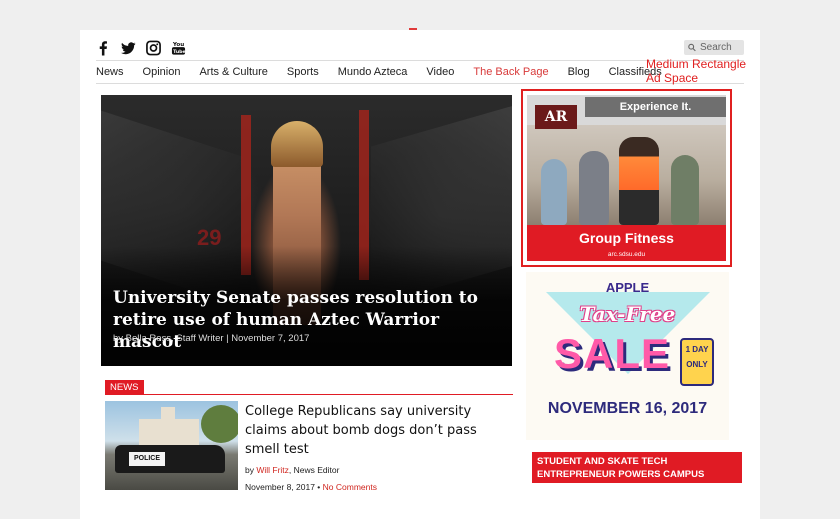  Describe the element at coordinates (612, 353) in the screenshot. I see `sale-line2: SALE` at that location.